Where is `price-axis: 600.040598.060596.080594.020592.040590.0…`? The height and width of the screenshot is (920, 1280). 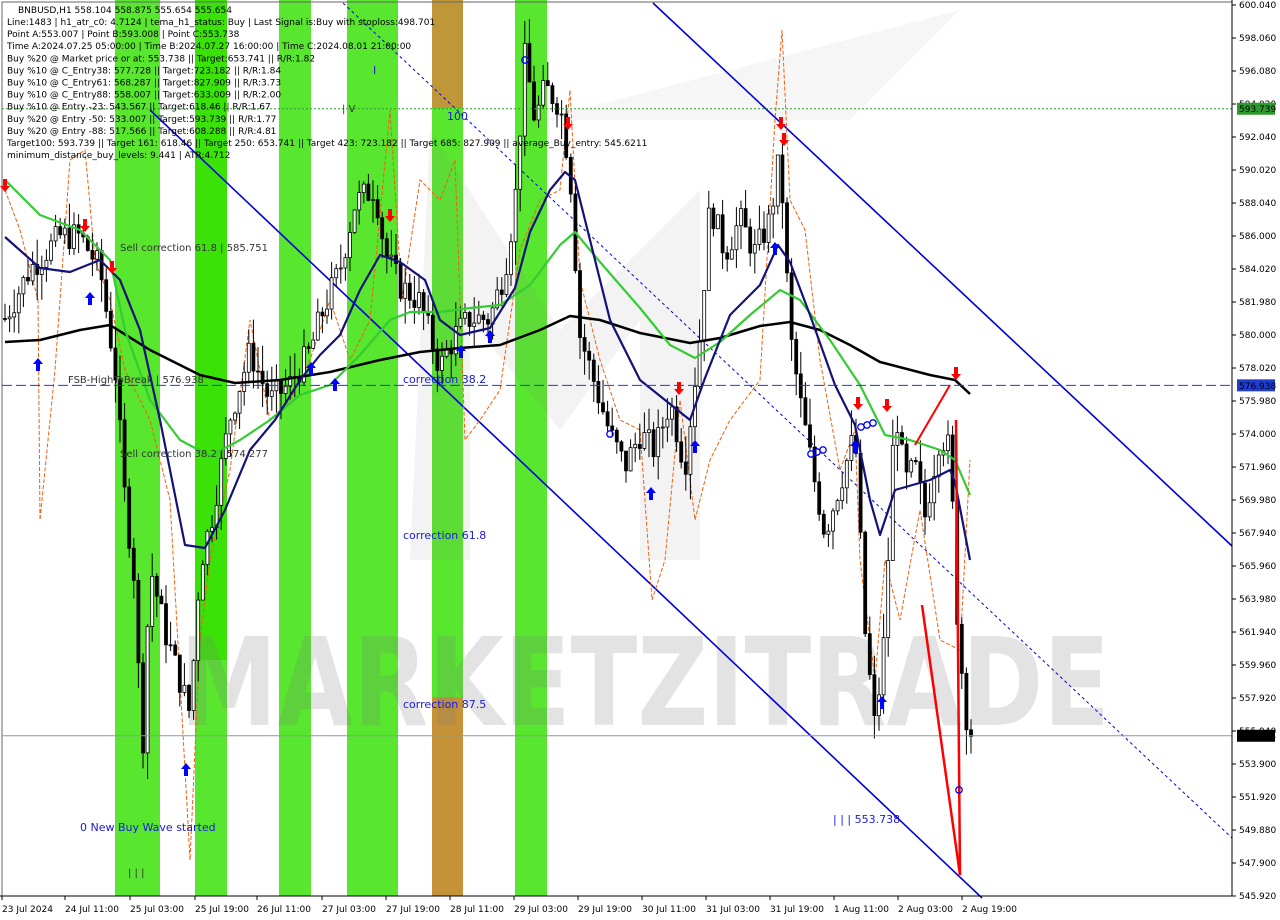
price-axis: 600.040598.060596.080594.020592.040590.0… is located at coordinates (1255, 460).